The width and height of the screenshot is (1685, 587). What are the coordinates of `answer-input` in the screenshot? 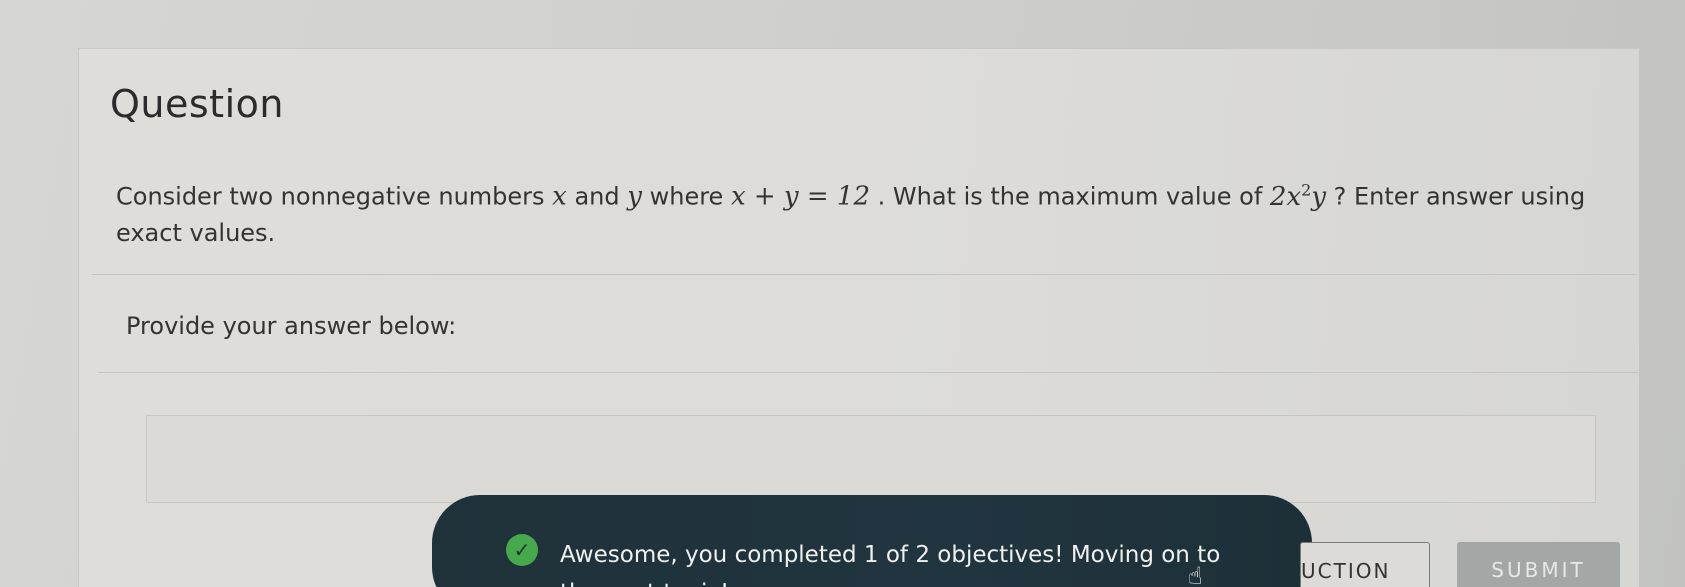 It's located at (871, 459).